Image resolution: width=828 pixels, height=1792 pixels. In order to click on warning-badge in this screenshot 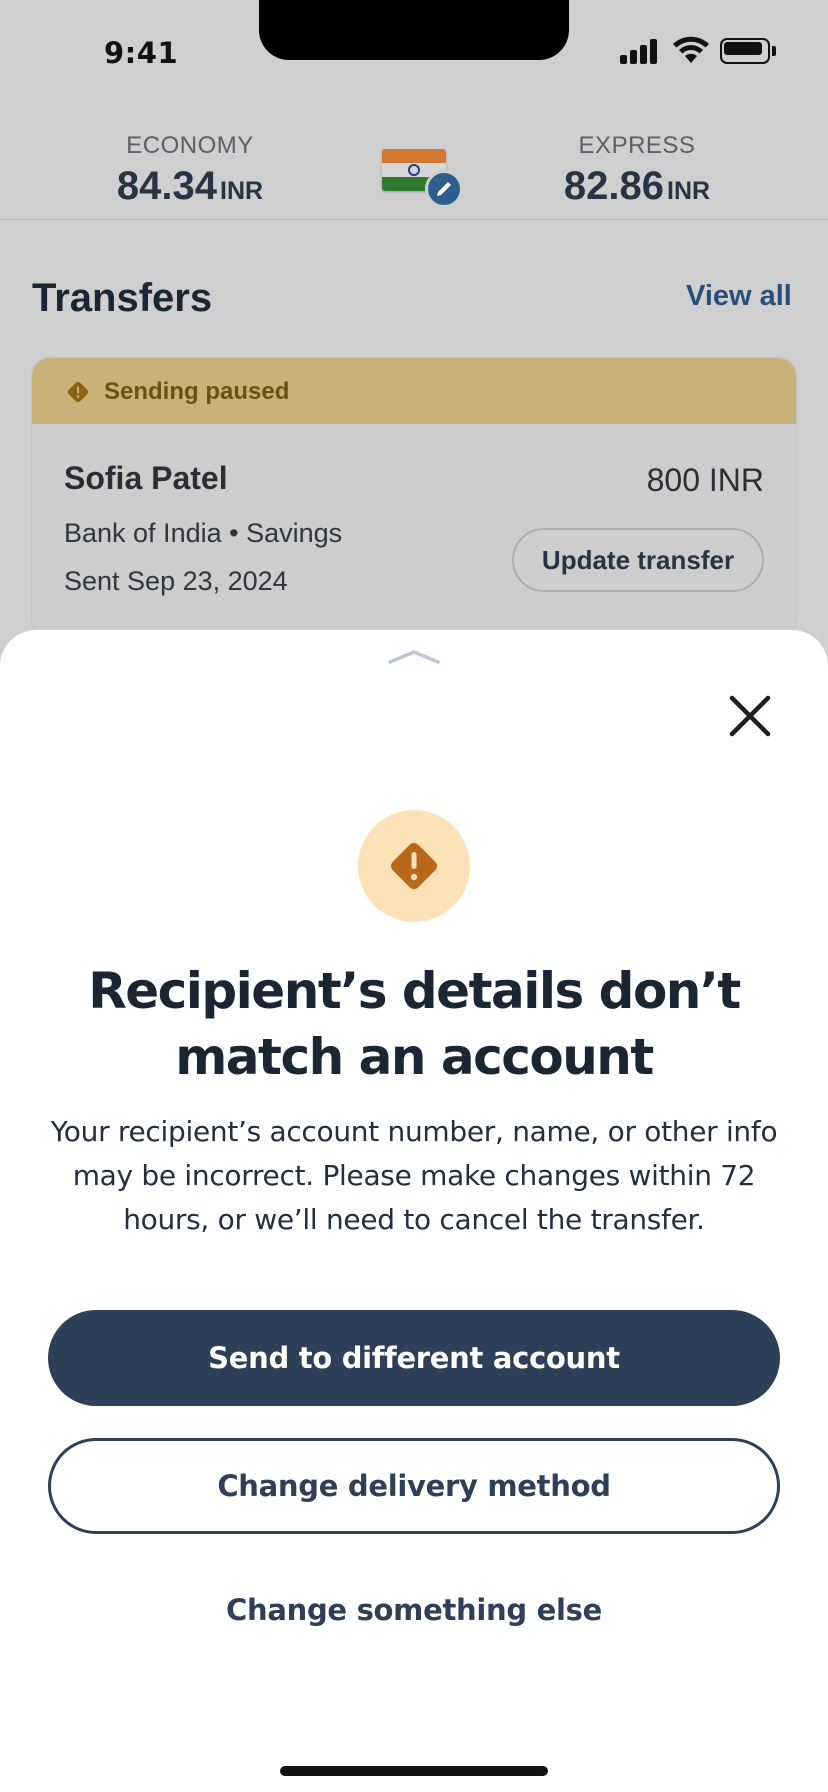, I will do `click(414, 866)`.